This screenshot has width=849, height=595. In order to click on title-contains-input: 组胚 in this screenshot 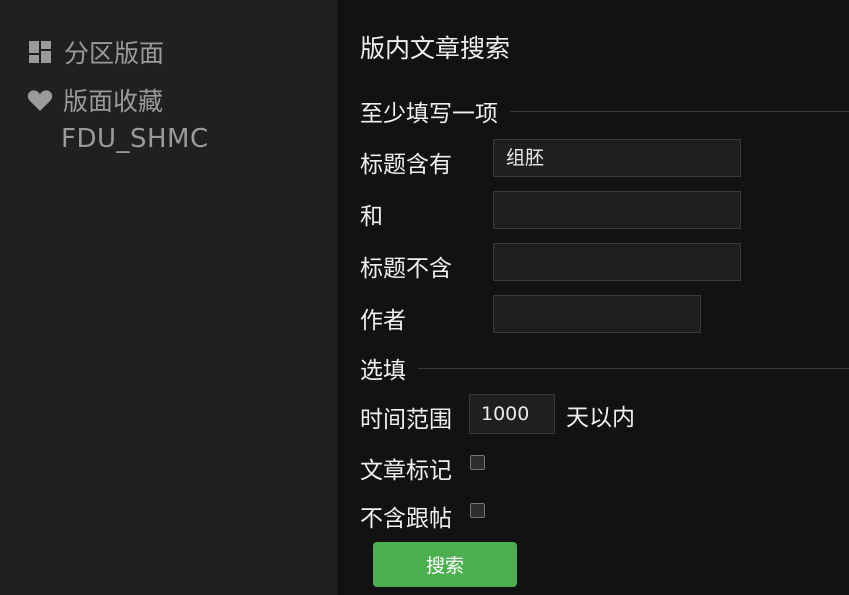, I will do `click(617, 158)`.